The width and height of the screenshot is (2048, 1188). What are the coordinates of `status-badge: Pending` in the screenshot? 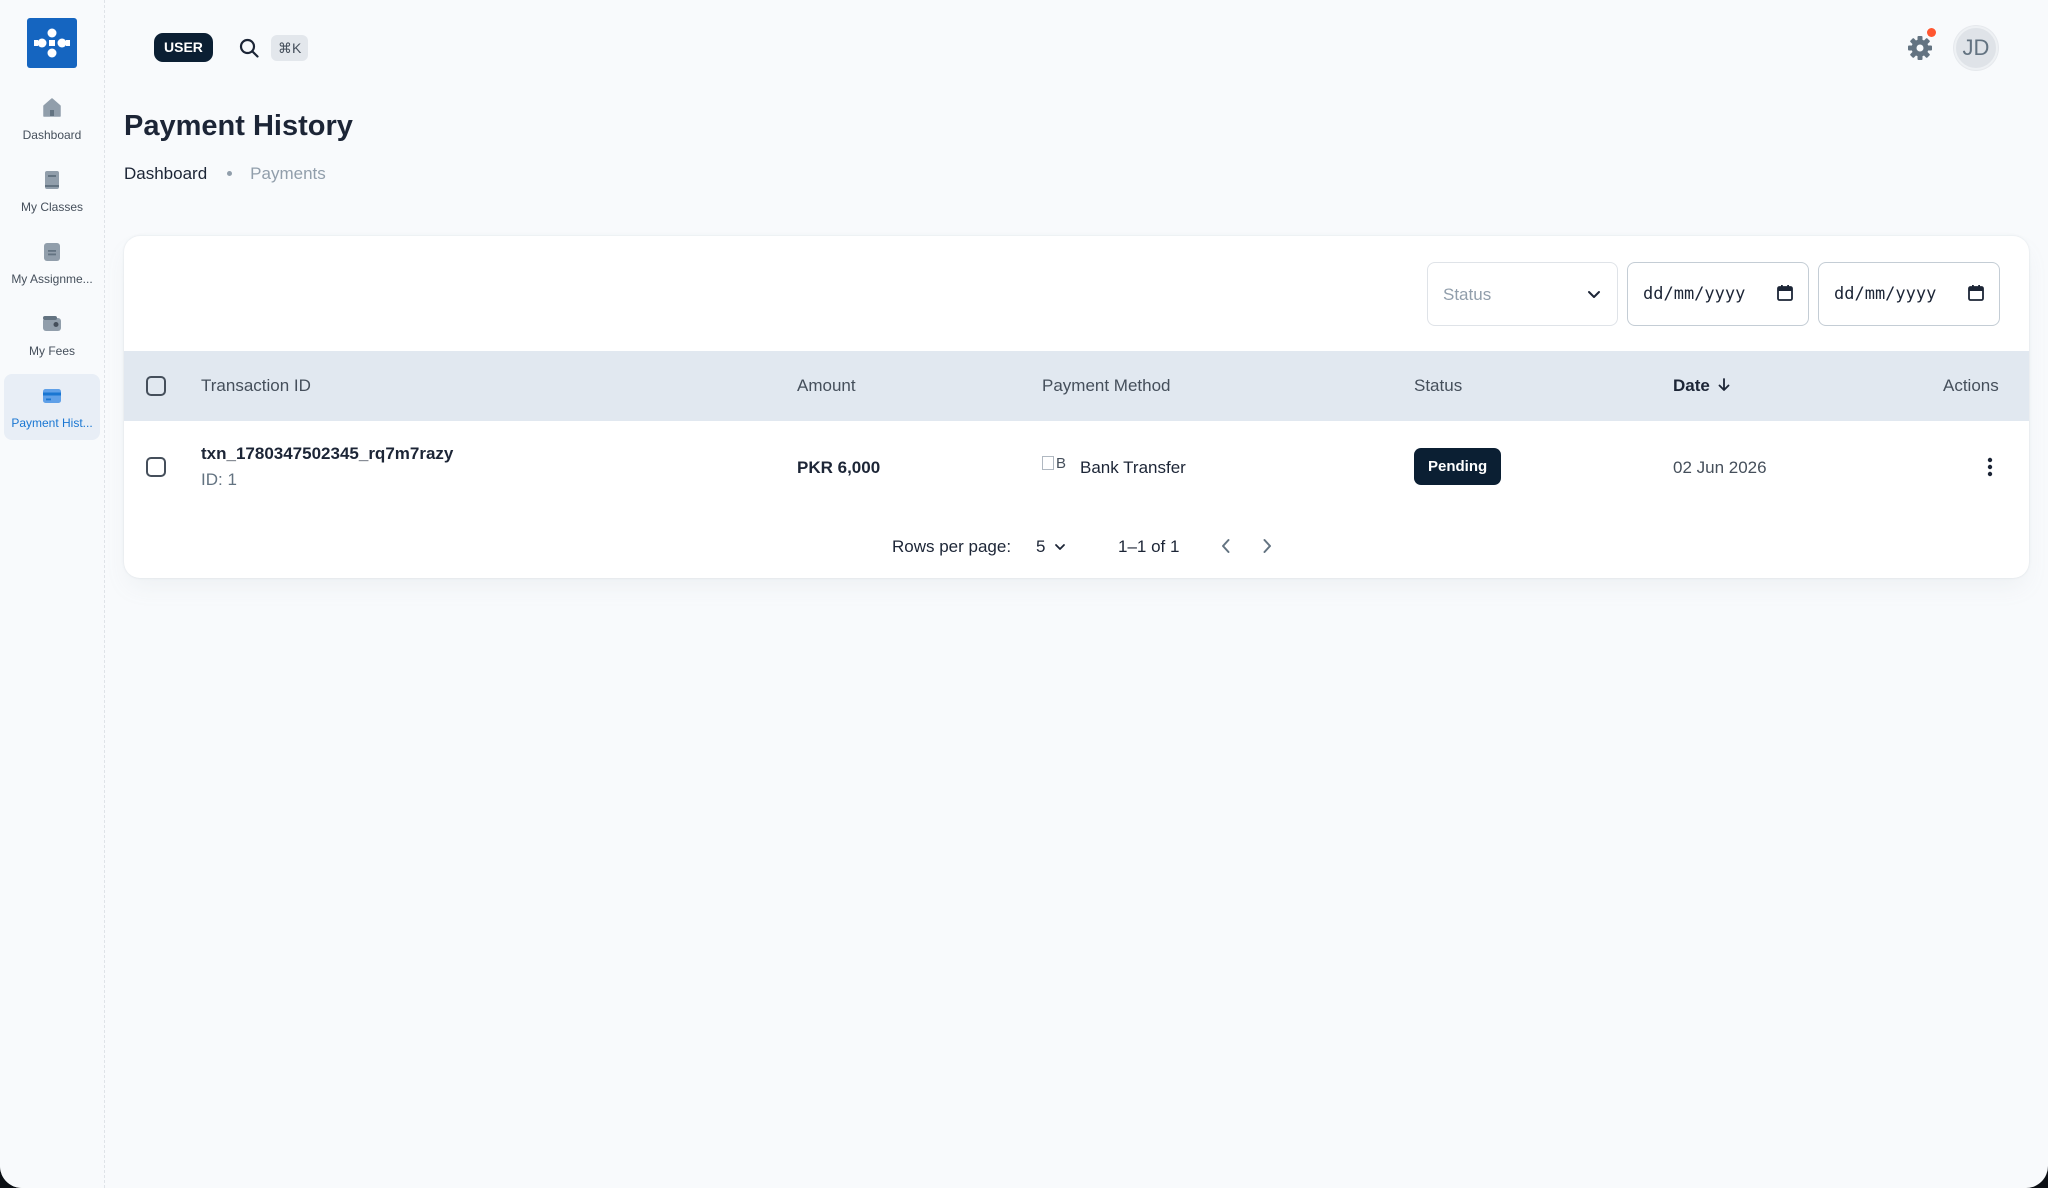 It's located at (1458, 466).